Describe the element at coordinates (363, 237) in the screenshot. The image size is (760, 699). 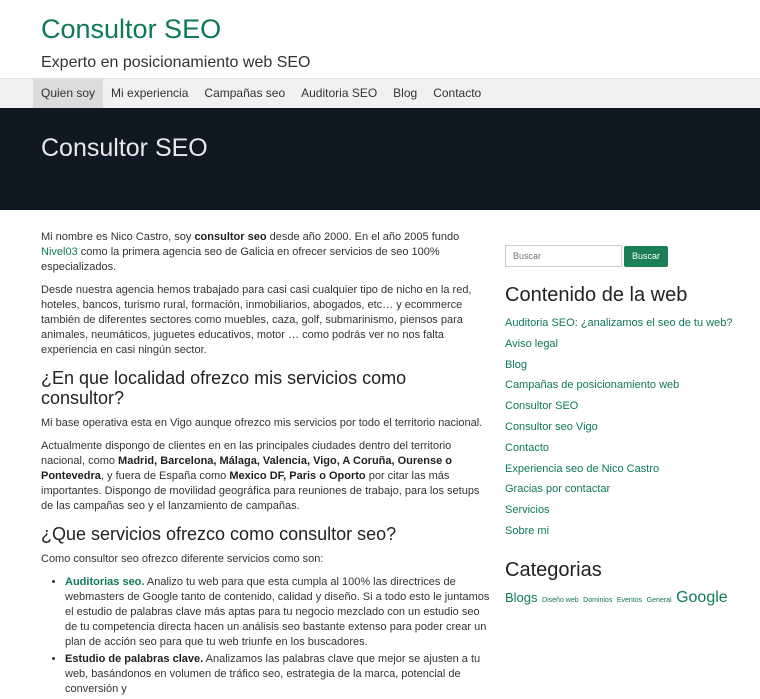
I see `intro-text-c: desde año 2000. En el año 2005 fundo` at that location.